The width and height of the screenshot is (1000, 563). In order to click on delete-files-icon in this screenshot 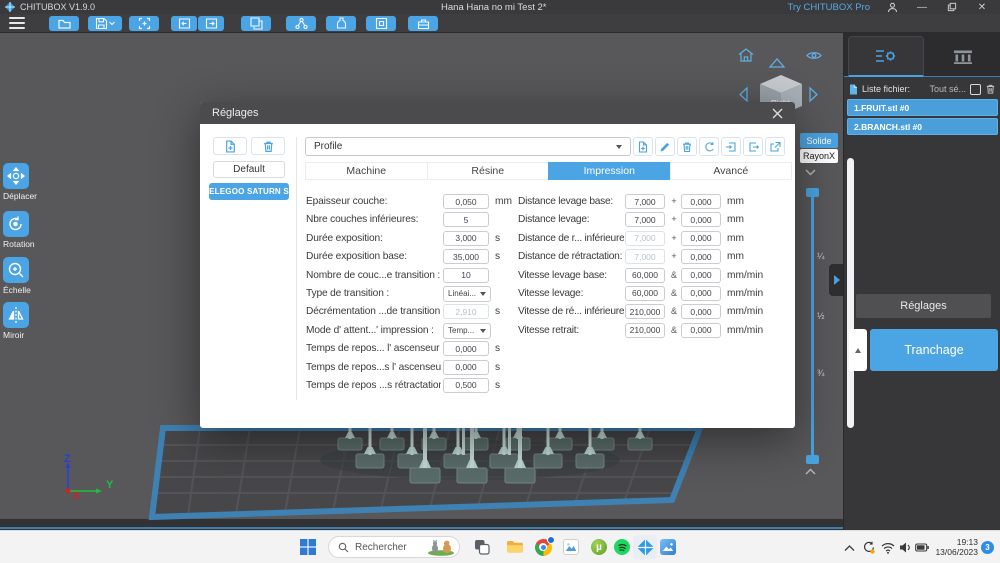, I will do `click(990, 89)`.